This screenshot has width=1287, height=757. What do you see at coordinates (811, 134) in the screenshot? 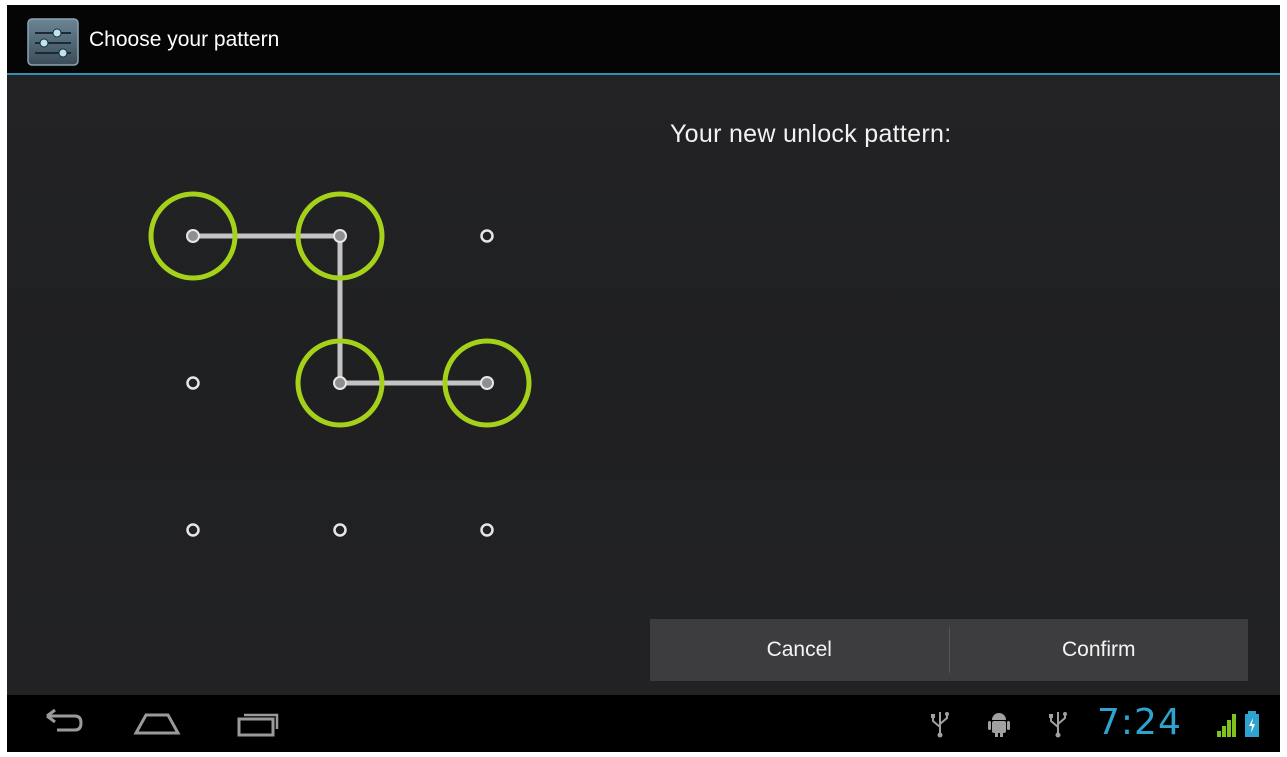
I see `pattern-prompt: Your new unlock pattern:` at bounding box center [811, 134].